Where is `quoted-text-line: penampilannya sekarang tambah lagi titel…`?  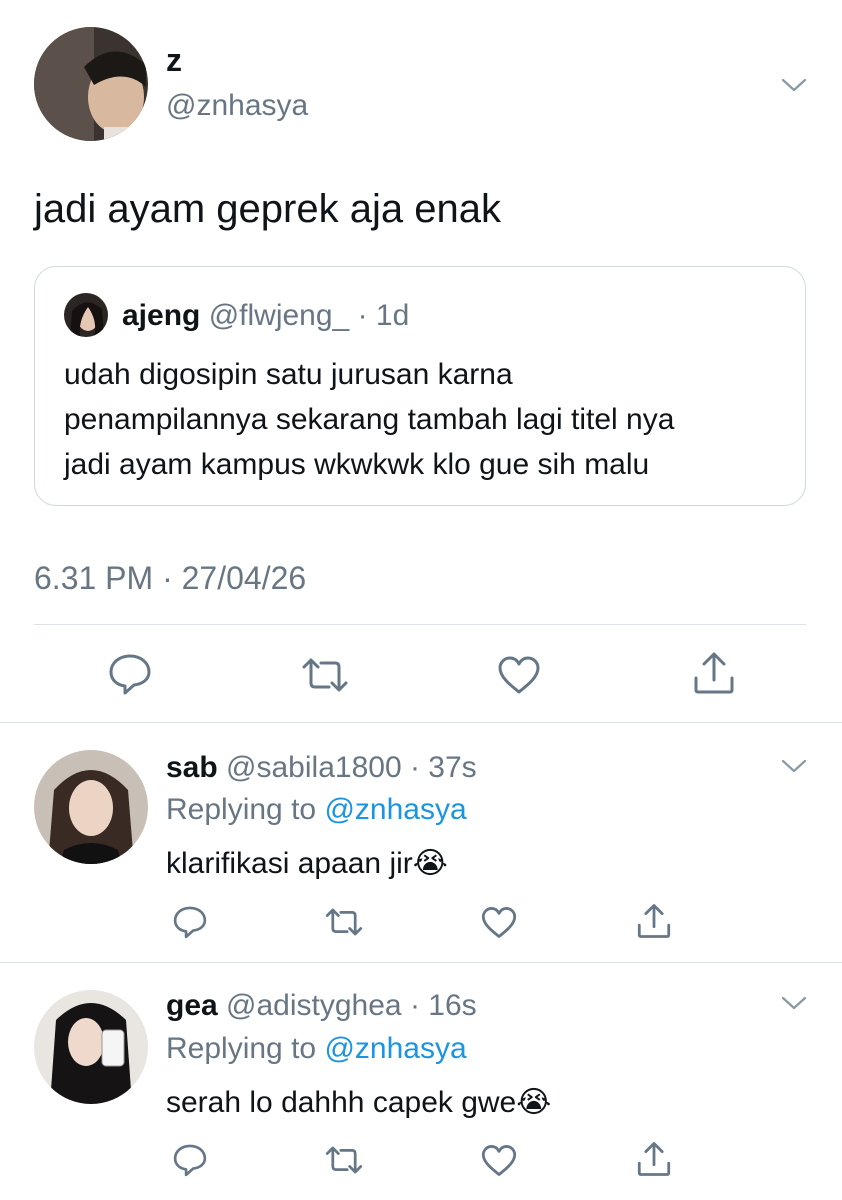 quoted-text-line: penampilannya sekarang tambah lagi titel… is located at coordinates (369, 419).